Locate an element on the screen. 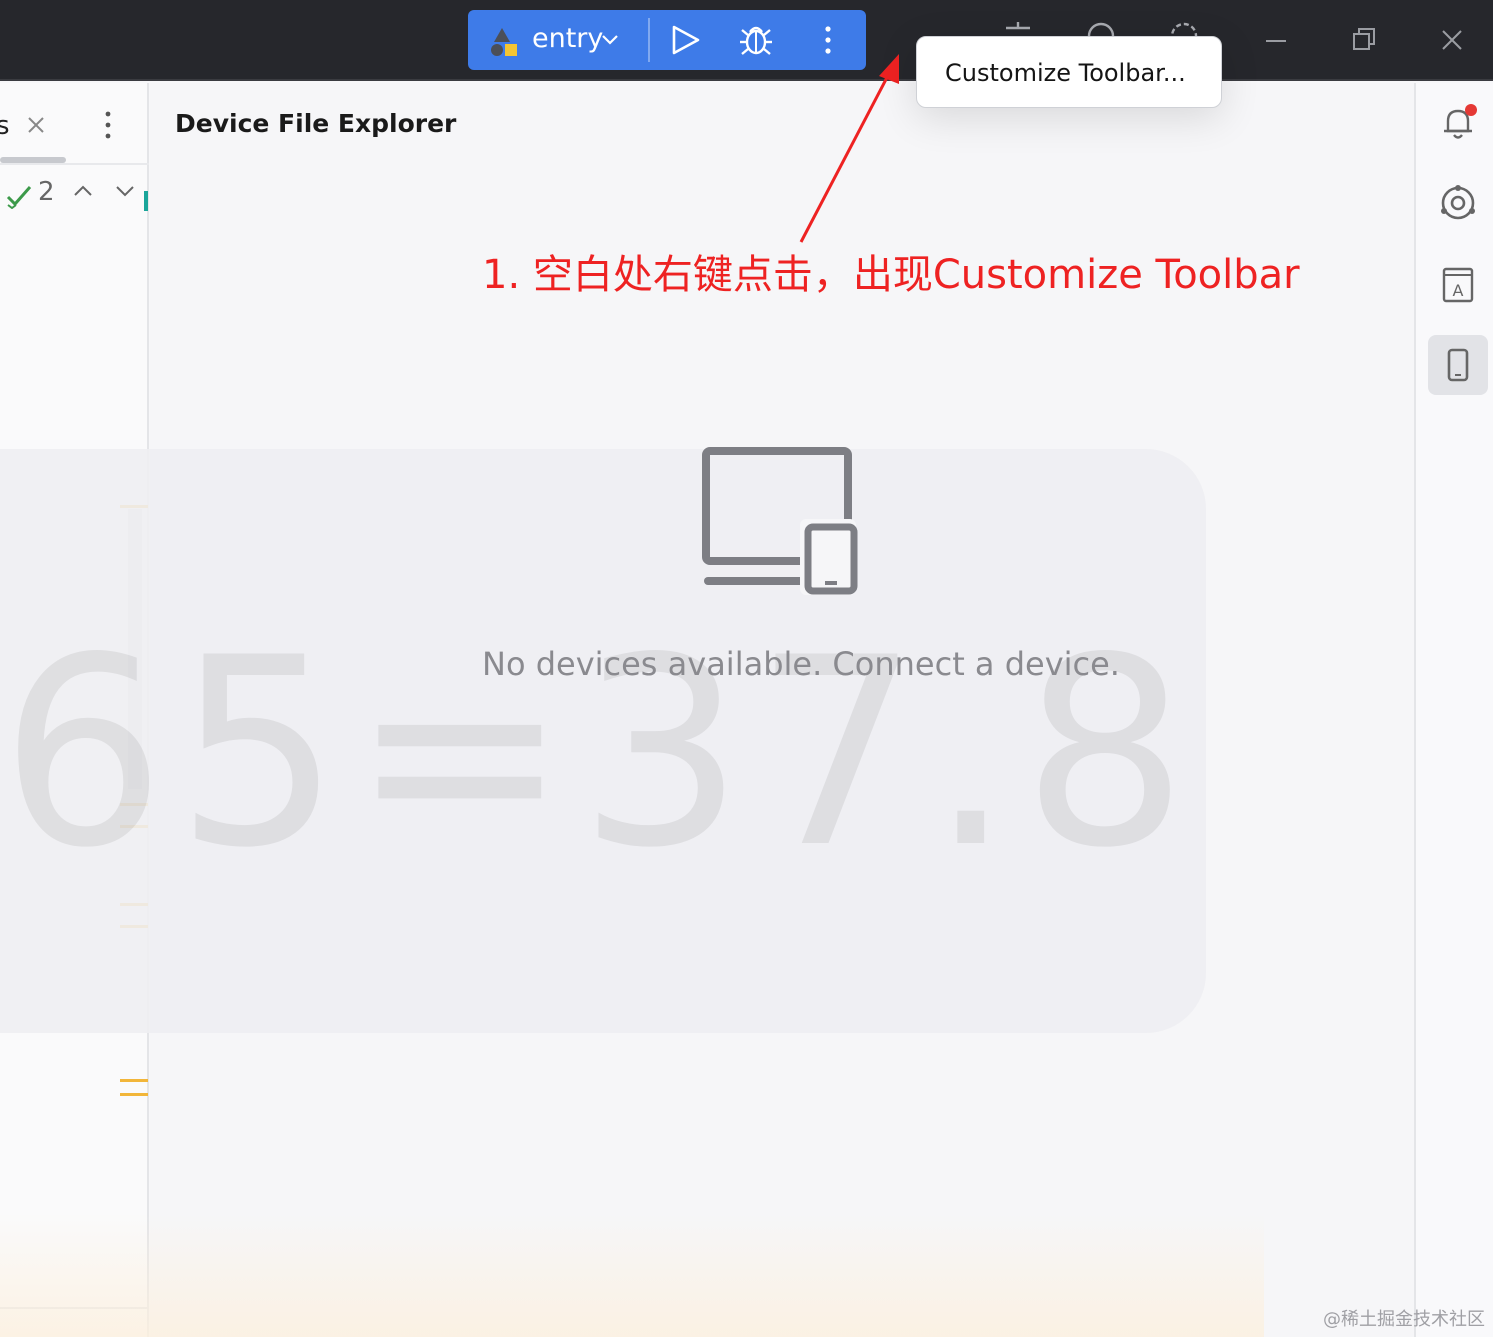 The image size is (1493, 1337). run-config-label: entry is located at coordinates (568, 38).